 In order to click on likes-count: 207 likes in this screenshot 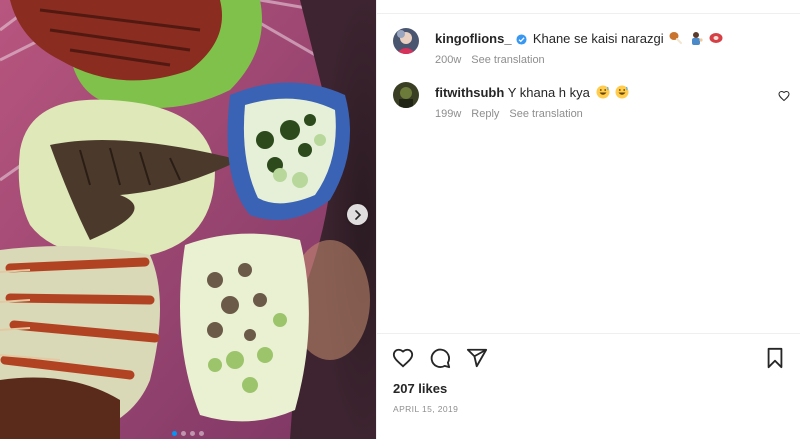, I will do `click(420, 388)`.